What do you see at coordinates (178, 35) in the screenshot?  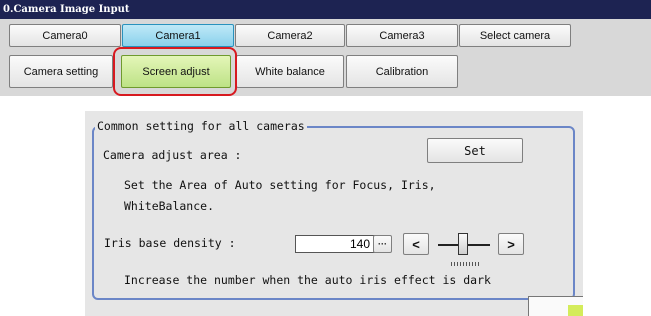 I see `tab-camera1: Camera1` at bounding box center [178, 35].